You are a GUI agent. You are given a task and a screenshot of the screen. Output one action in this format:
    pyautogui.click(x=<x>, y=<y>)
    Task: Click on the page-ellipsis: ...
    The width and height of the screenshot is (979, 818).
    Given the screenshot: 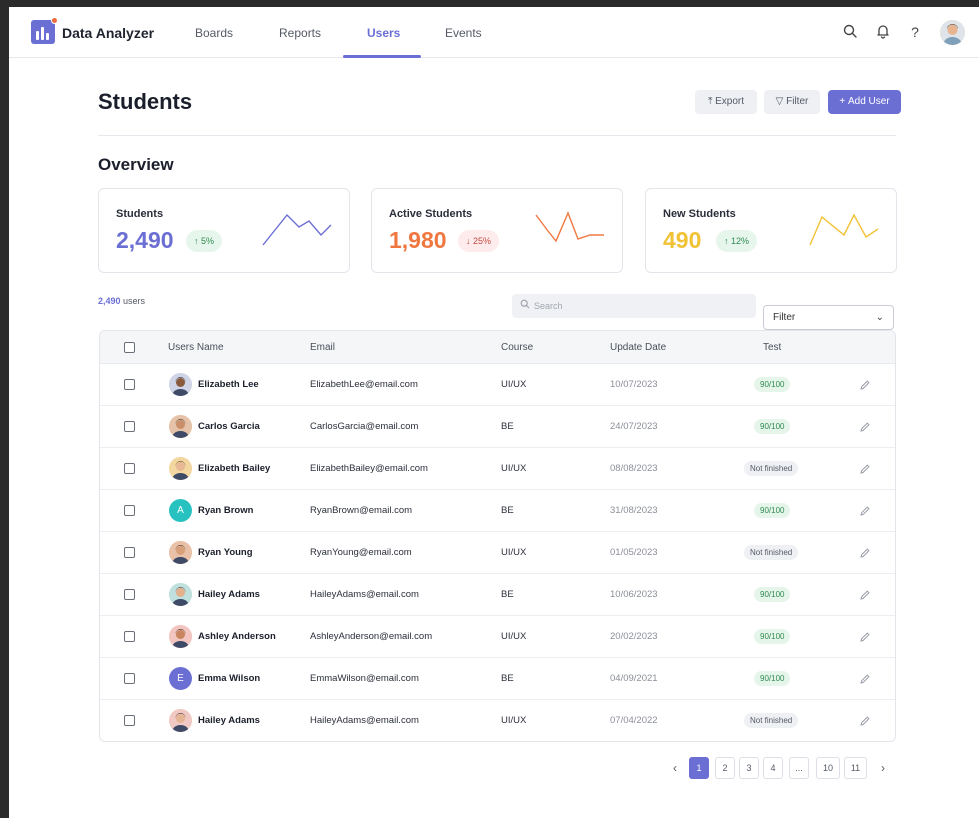 What is the action you would take?
    pyautogui.click(x=799, y=768)
    